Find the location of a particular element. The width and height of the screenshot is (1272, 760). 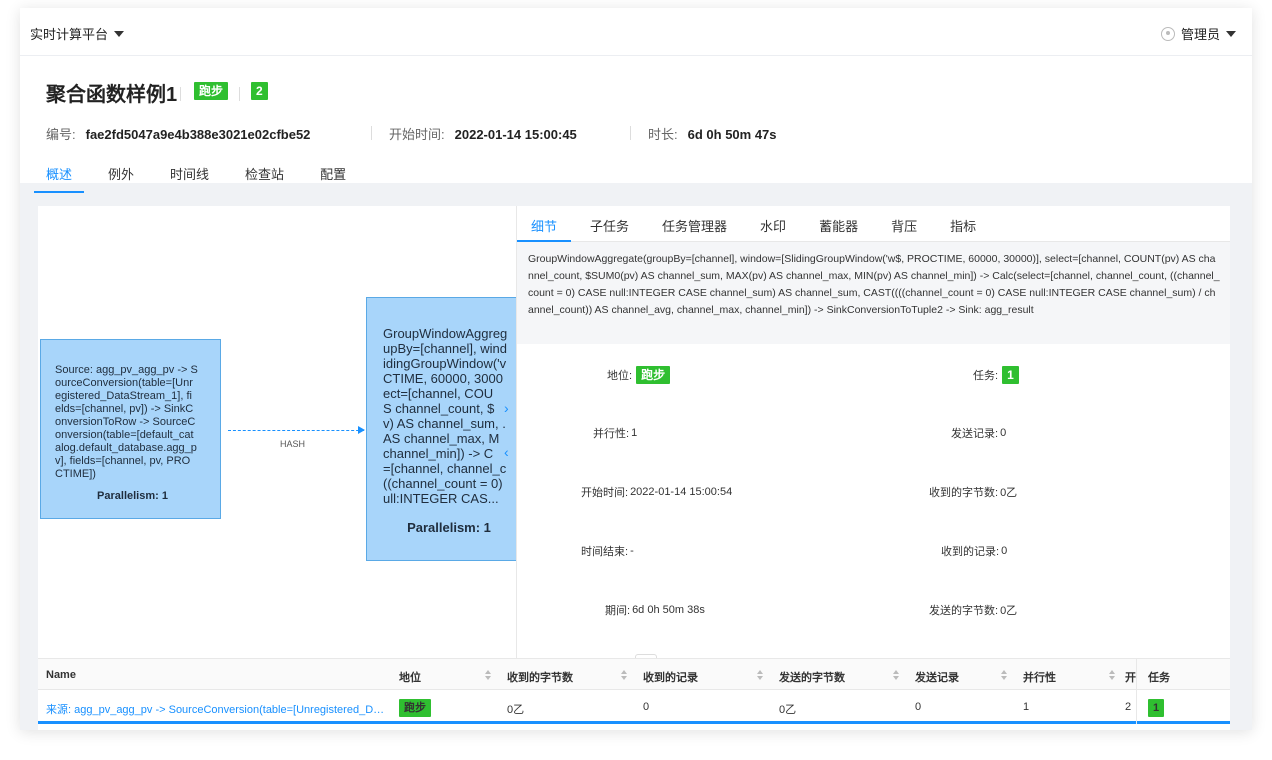

user-menu: 管理员 is located at coordinates (1198, 33).